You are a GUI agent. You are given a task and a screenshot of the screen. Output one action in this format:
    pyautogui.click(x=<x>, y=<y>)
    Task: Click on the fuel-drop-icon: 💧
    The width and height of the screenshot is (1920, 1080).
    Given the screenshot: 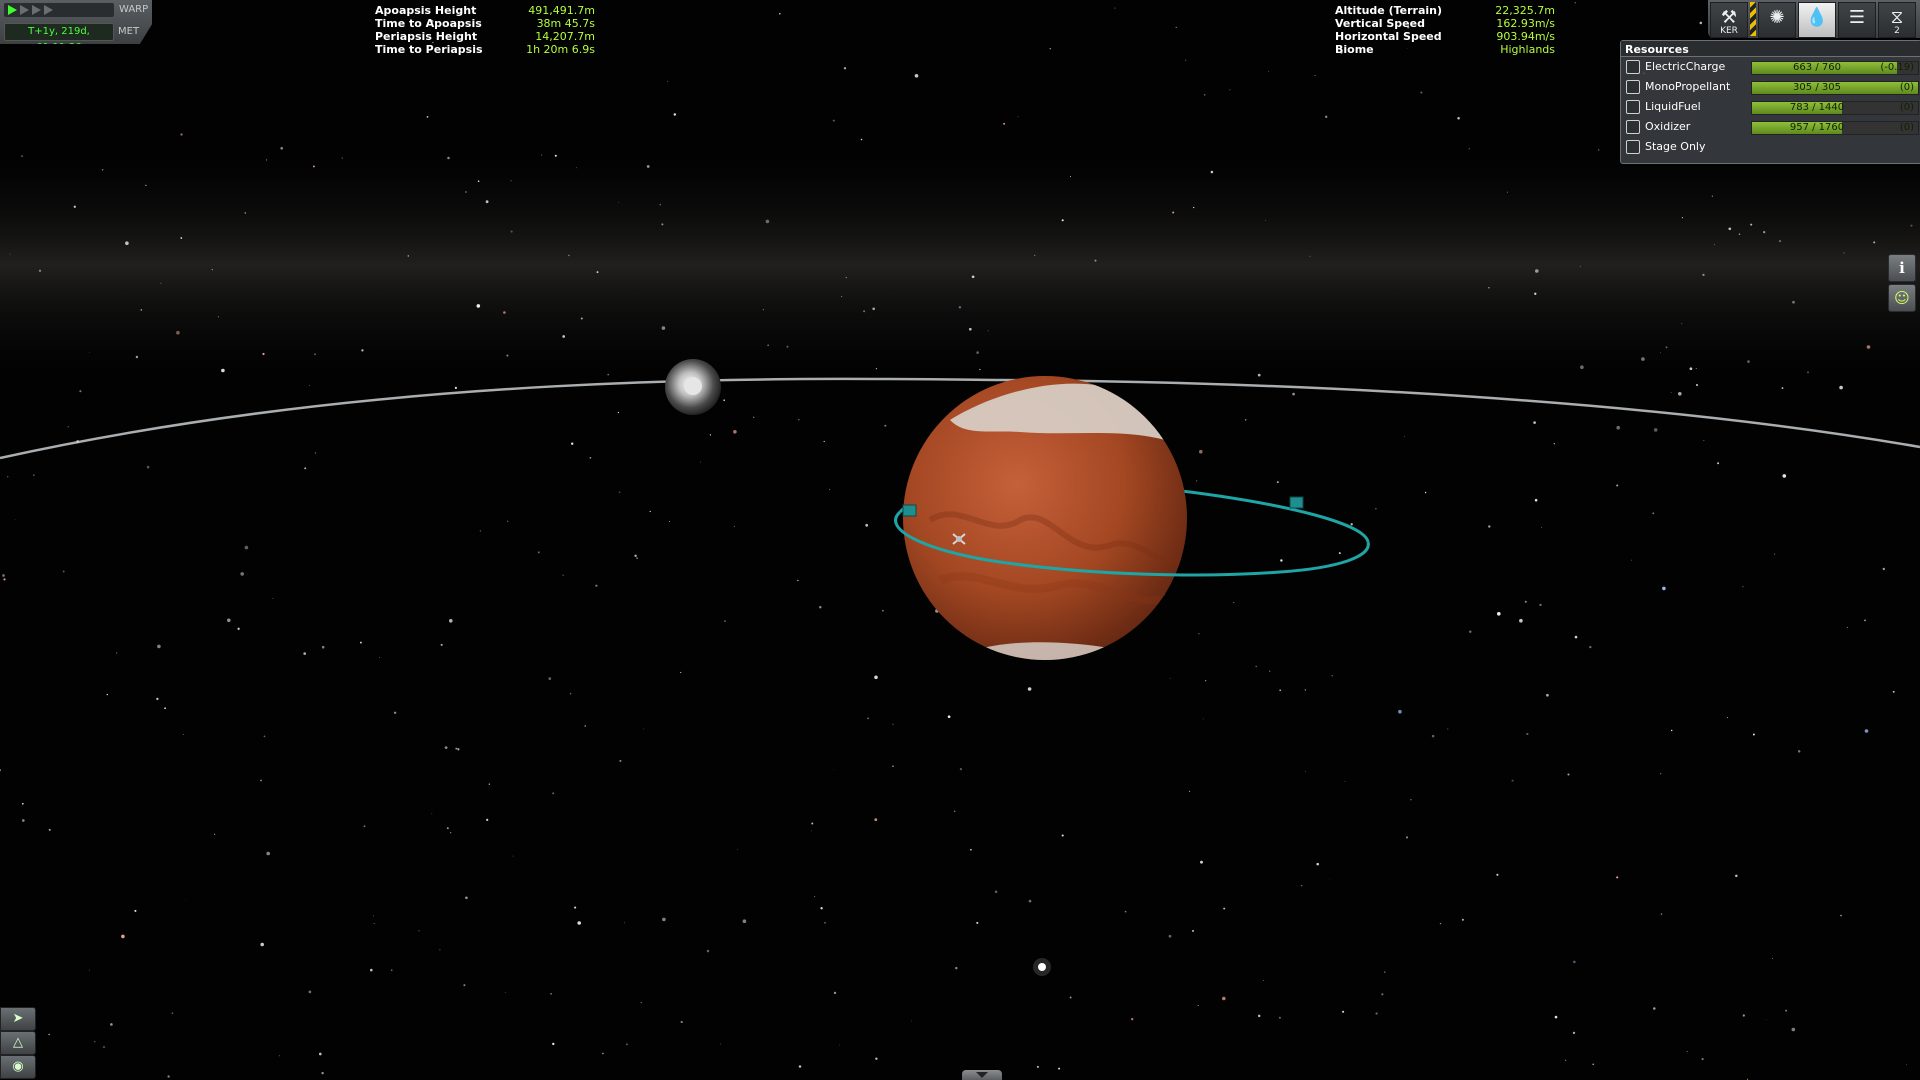 What is the action you would take?
    pyautogui.click(x=1817, y=17)
    